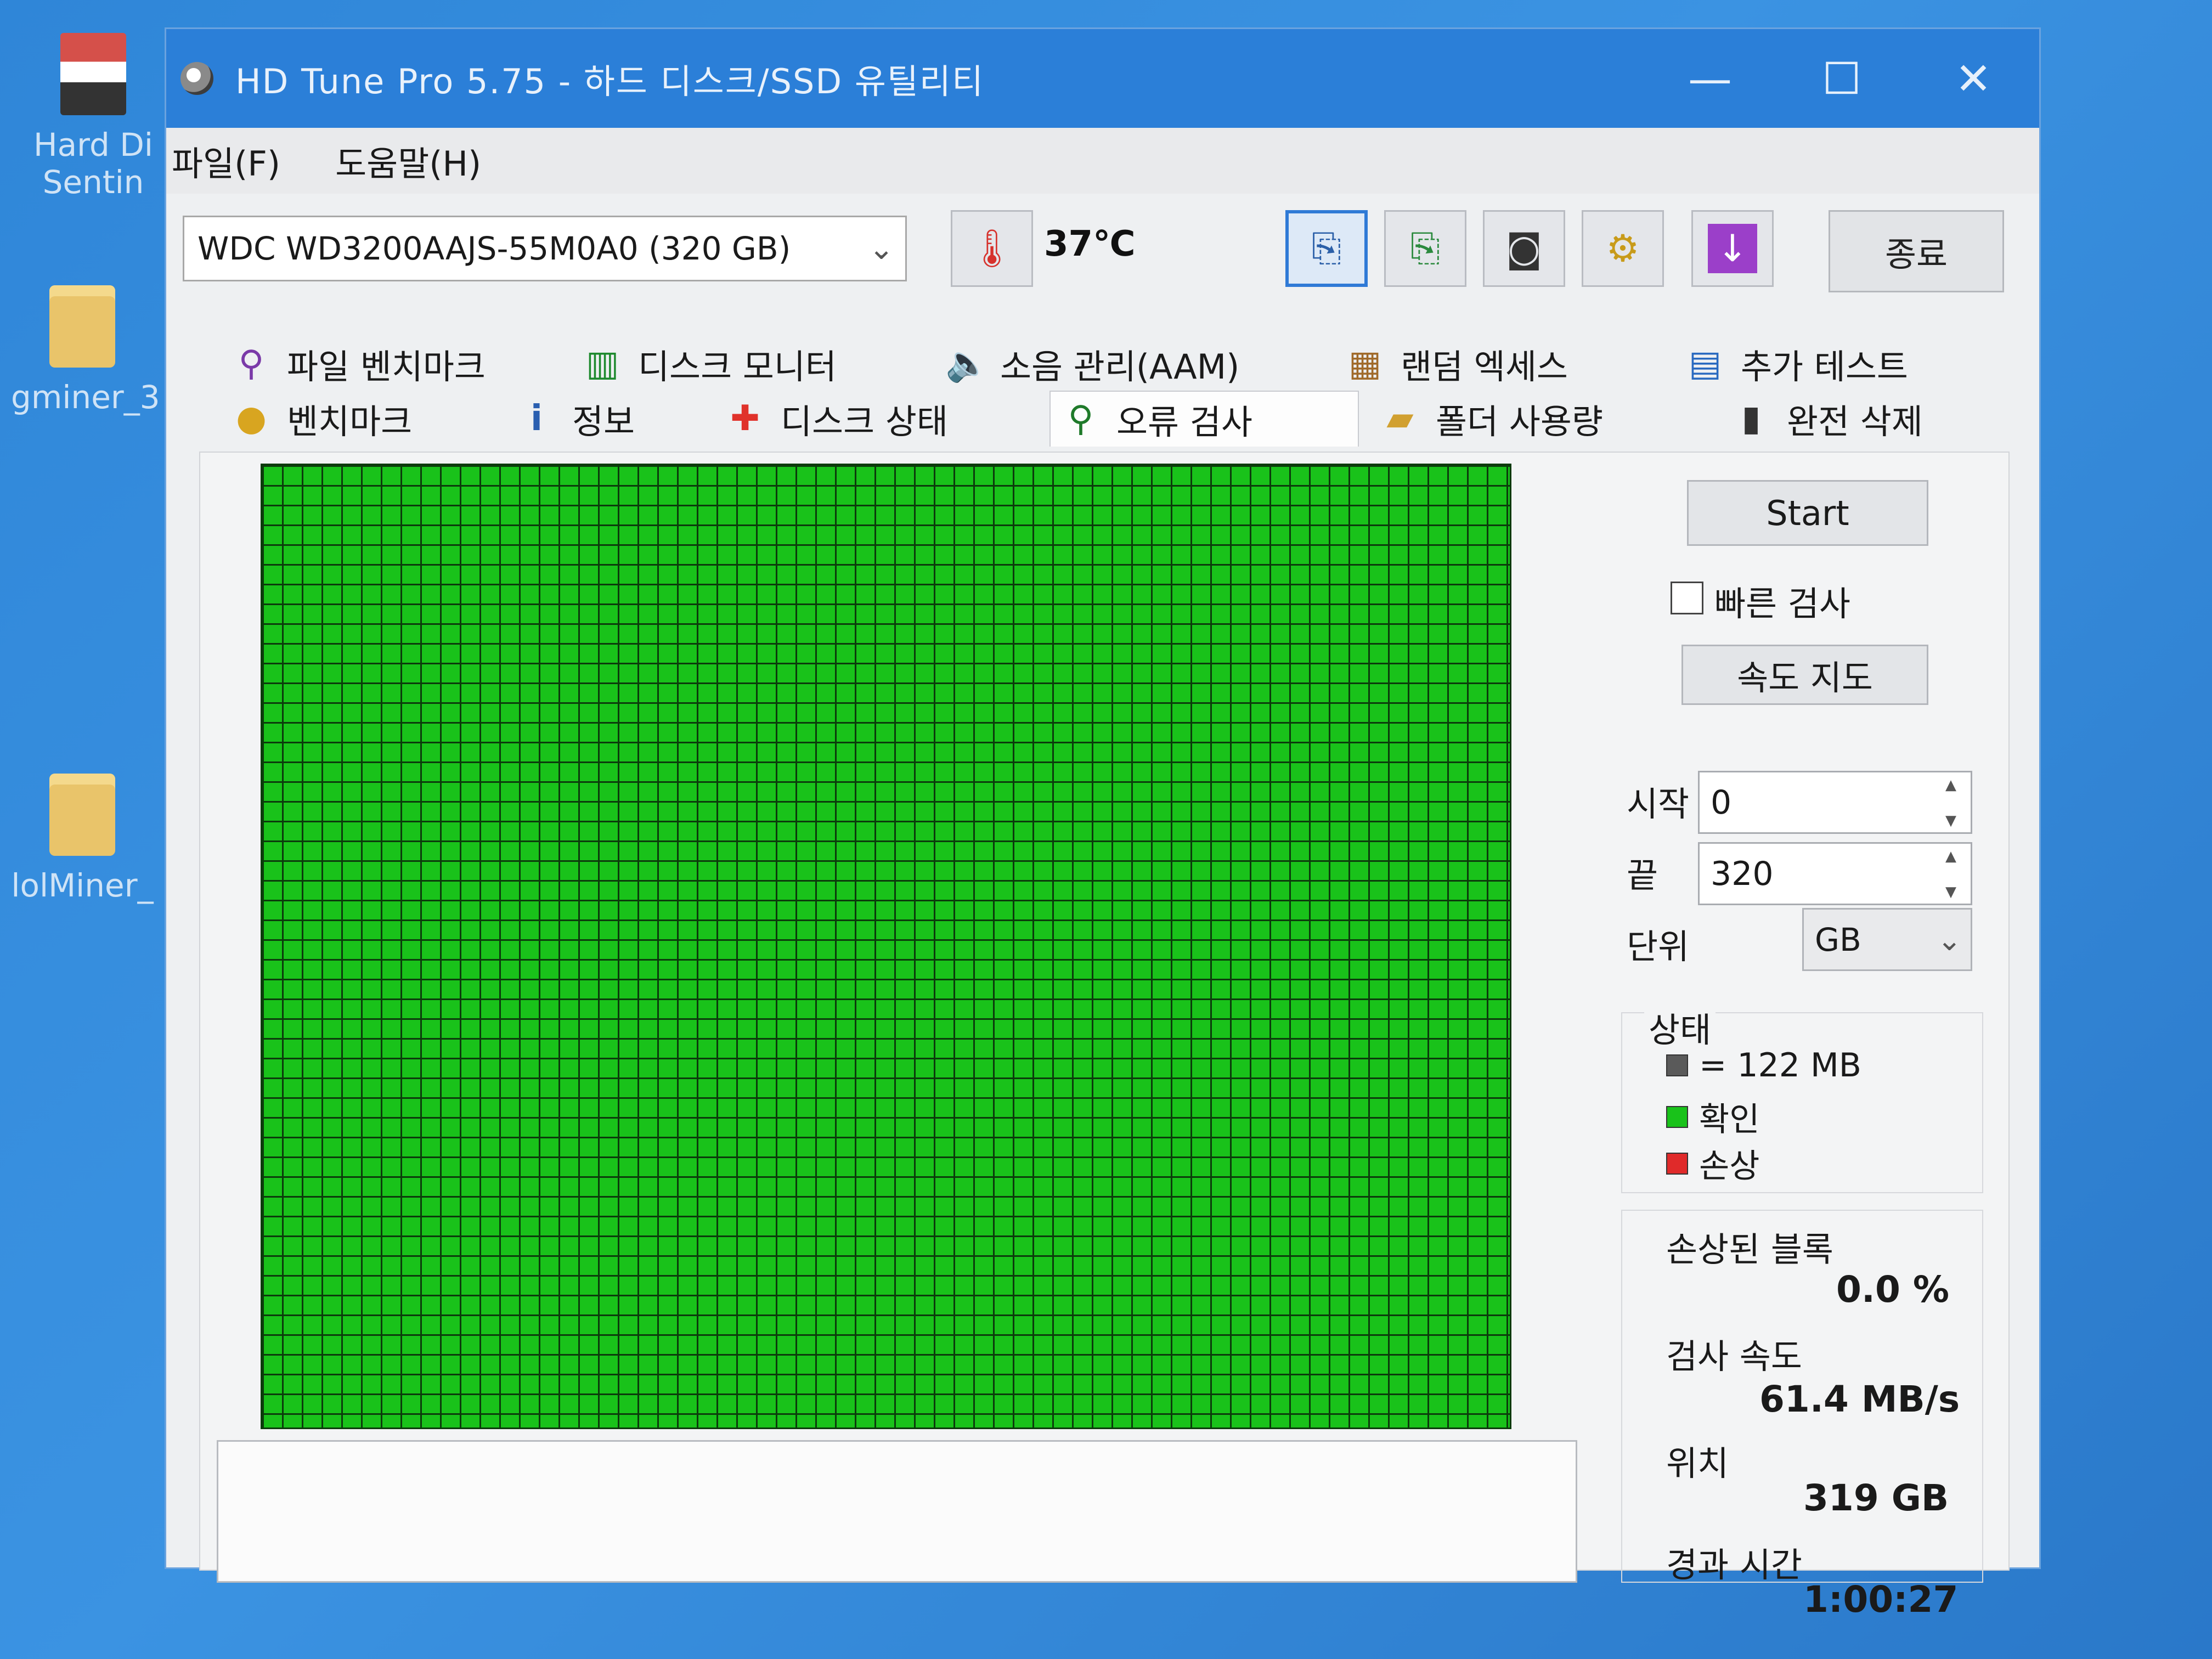  I want to click on unit-select: GB ⌄, so click(1887, 940).